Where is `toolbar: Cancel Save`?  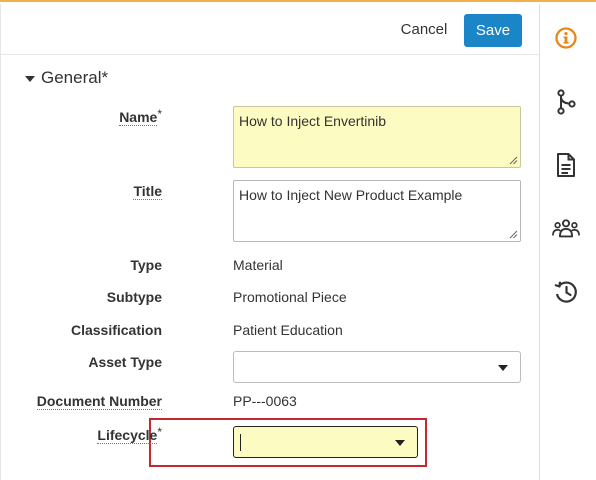 toolbar: Cancel Save is located at coordinates (270, 29).